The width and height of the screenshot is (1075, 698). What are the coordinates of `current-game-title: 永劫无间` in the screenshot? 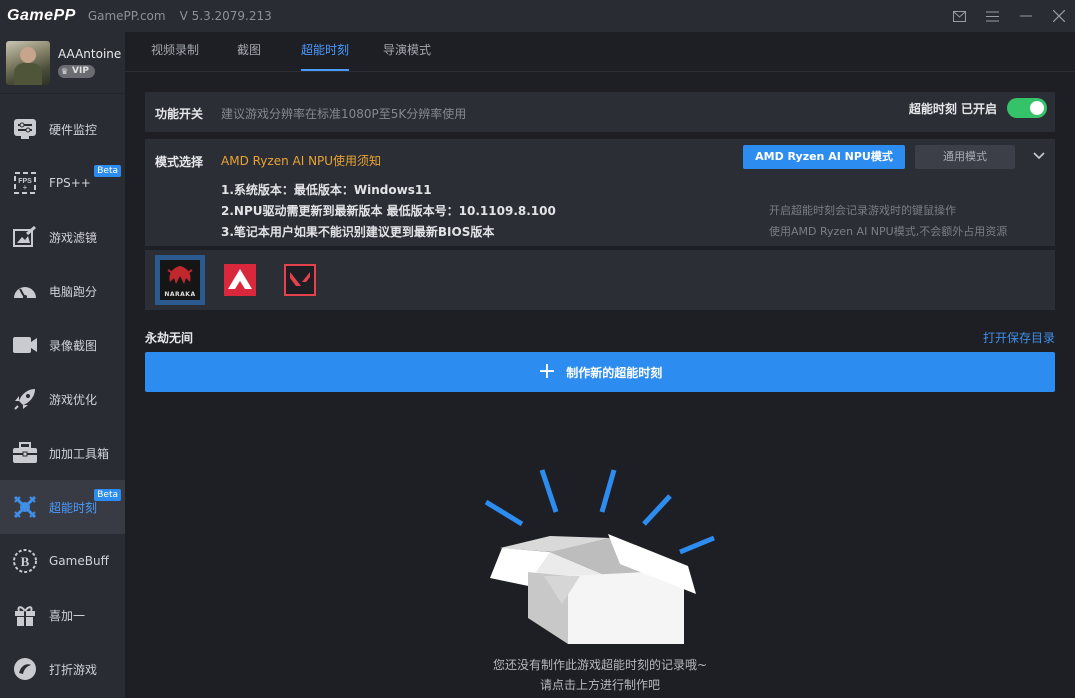 It's located at (169, 338).